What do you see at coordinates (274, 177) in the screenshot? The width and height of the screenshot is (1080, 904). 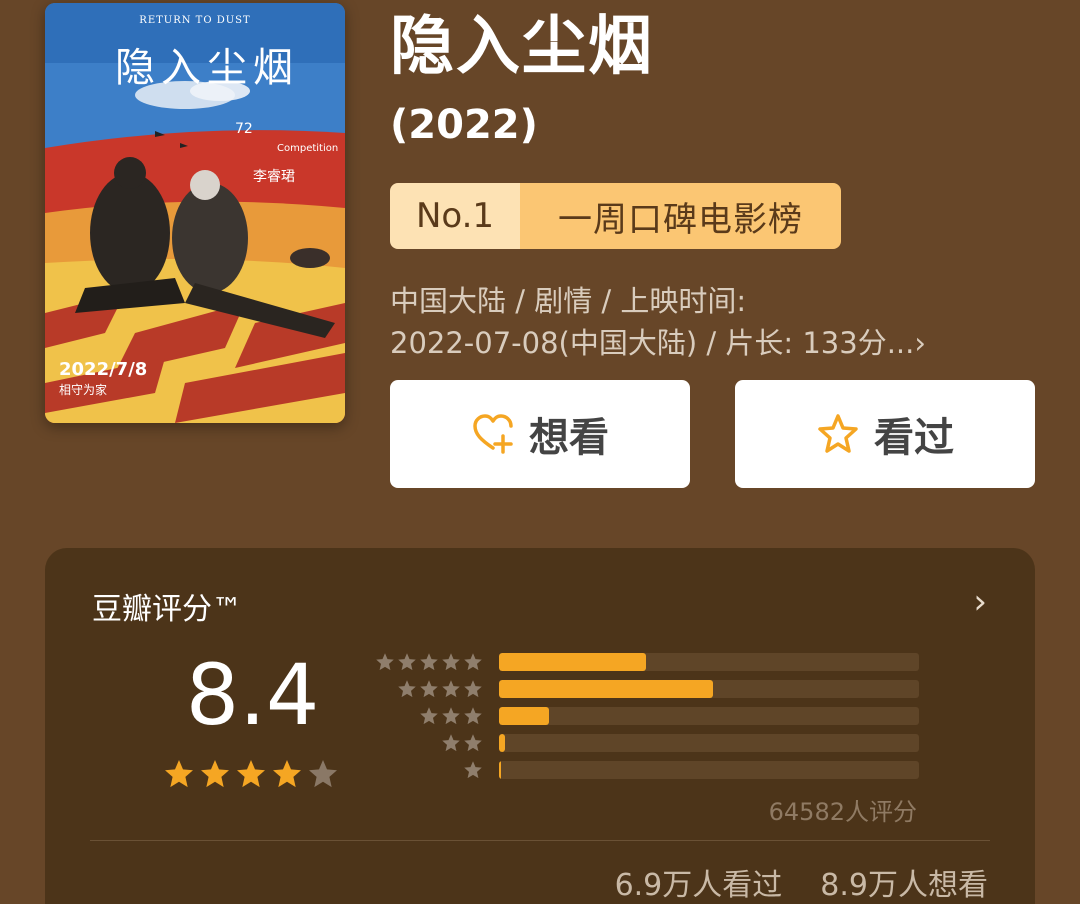 I see `poster-director: 李睿珺` at bounding box center [274, 177].